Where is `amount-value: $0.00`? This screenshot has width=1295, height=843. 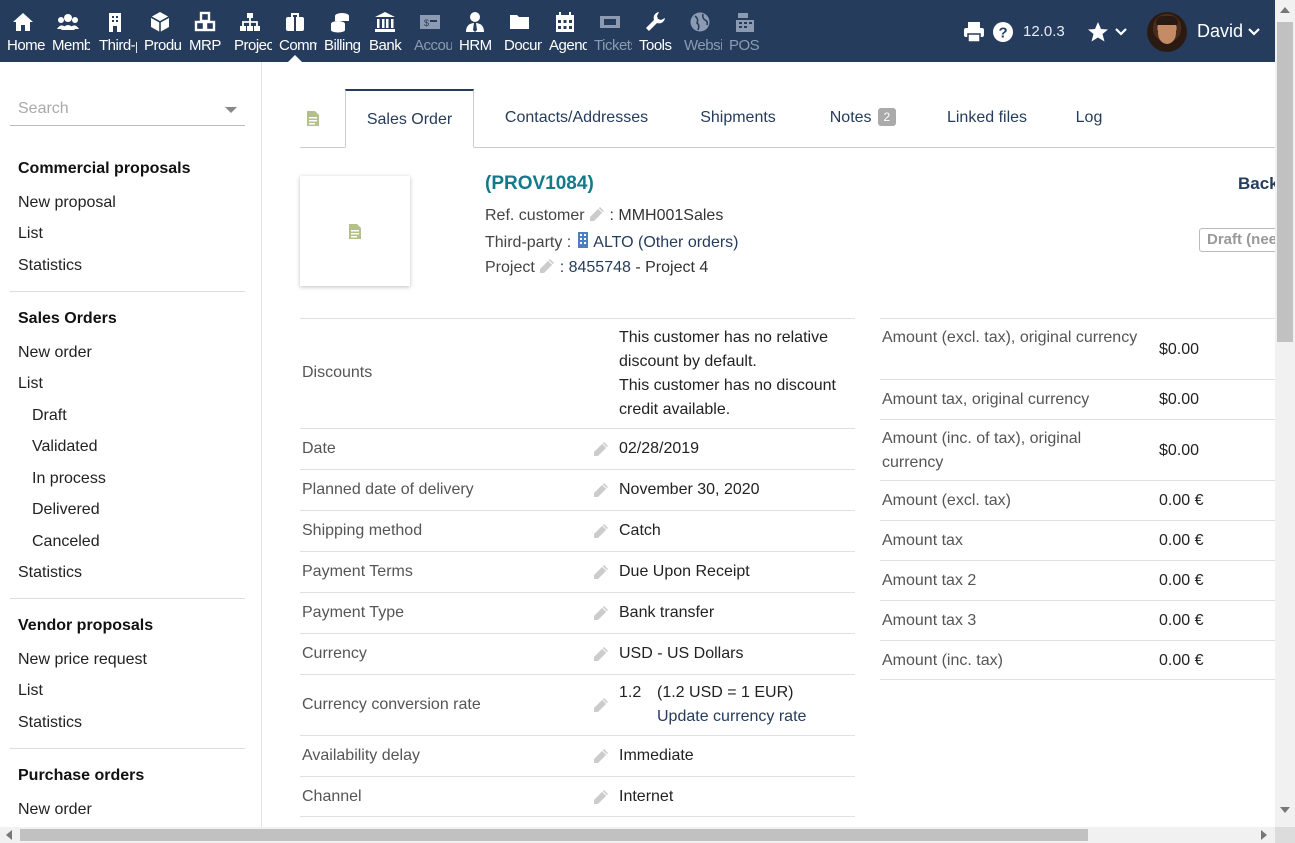 amount-value: $0.00 is located at coordinates (1179, 450).